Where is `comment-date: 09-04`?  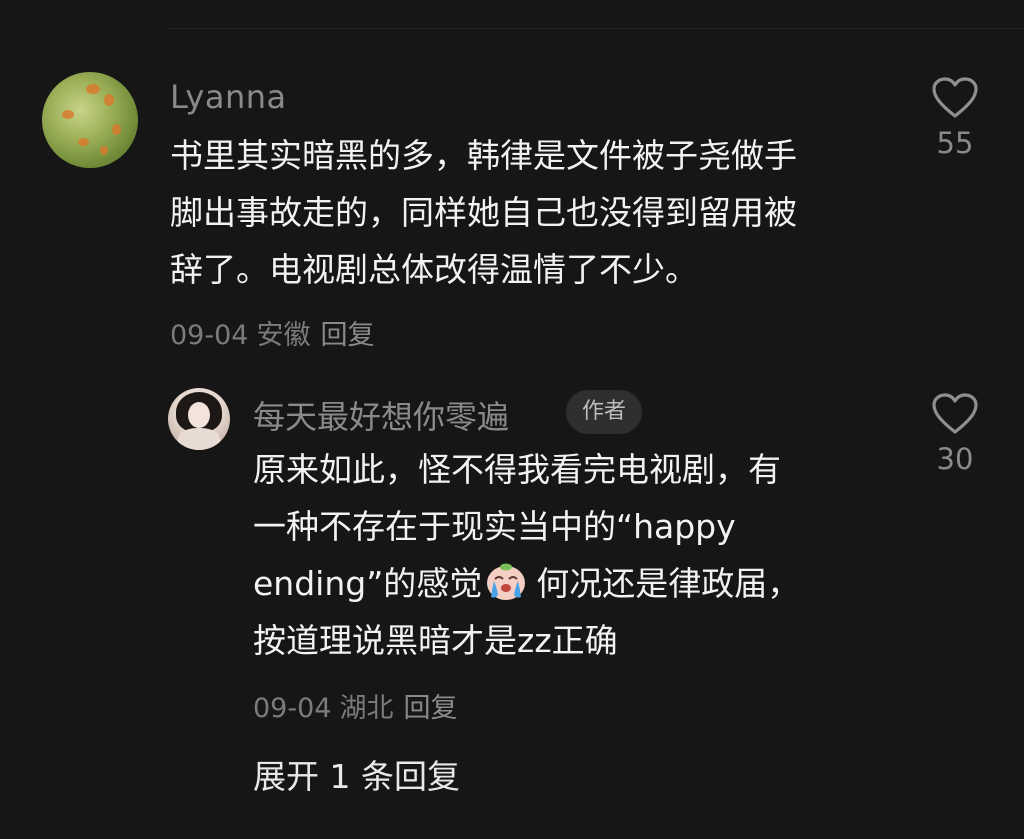
comment-date: 09-04 is located at coordinates (209, 335).